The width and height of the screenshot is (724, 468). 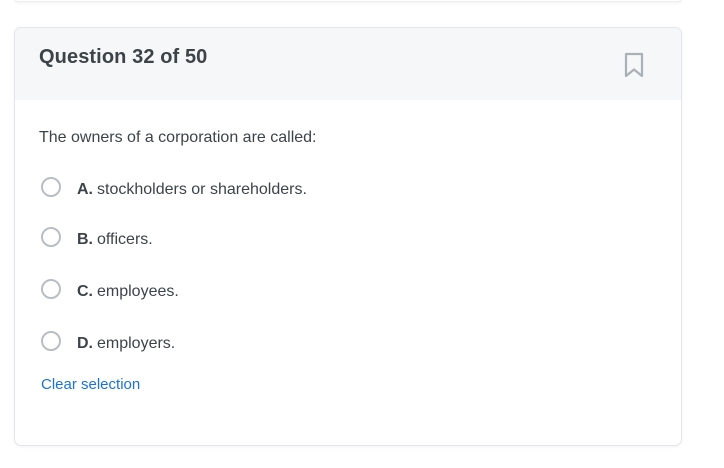 I want to click on option-label: B. officers., so click(x=115, y=240).